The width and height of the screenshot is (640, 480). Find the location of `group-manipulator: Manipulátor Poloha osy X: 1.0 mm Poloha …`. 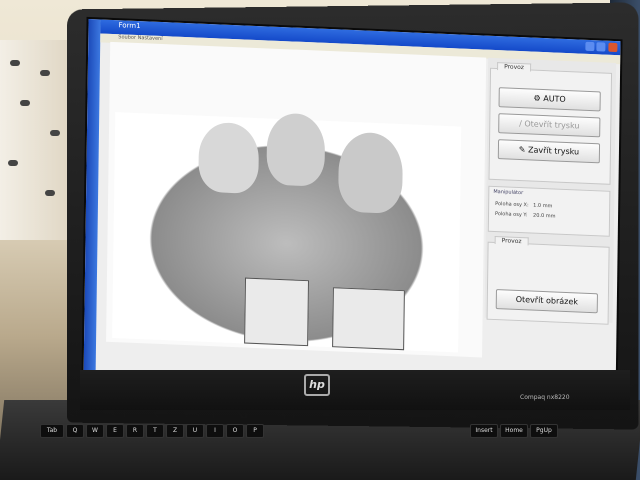

group-manipulator: Manipulátor Poloha osy X: 1.0 mm Poloha … is located at coordinates (549, 211).